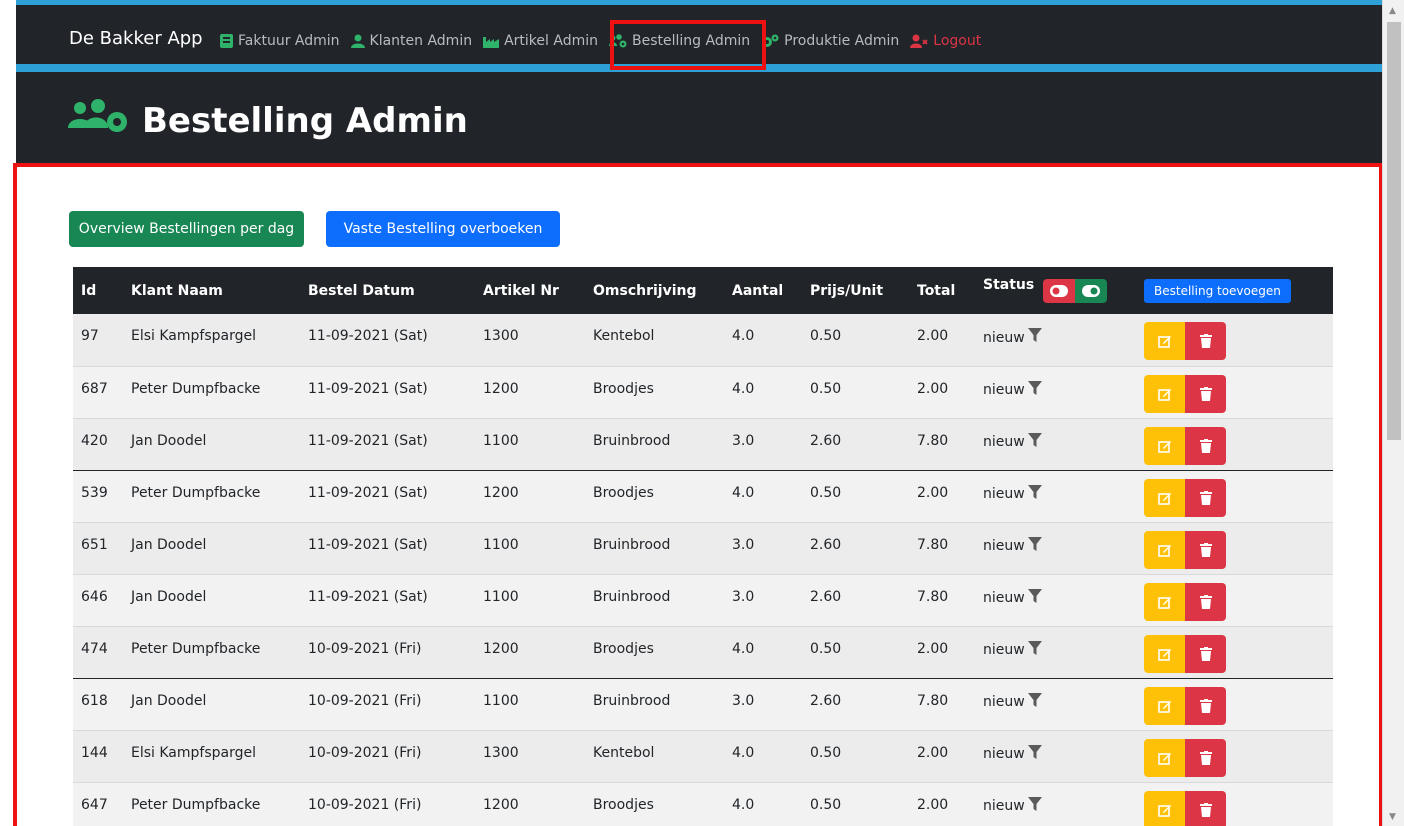 Image resolution: width=1404 pixels, height=826 pixels. Describe the element at coordinates (365, 648) in the screenshot. I see `cell-bestel-datum: 10-09-2021 (Fri)` at that location.